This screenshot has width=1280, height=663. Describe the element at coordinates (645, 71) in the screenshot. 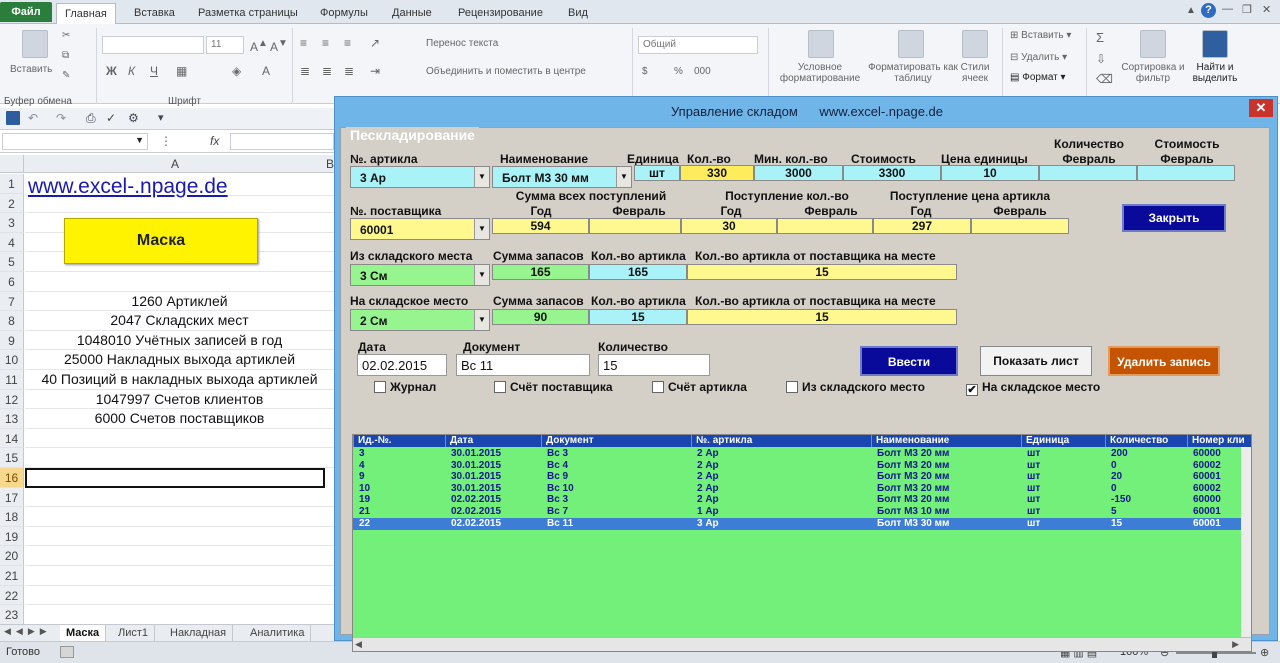

I see `currency-icon: $` at that location.